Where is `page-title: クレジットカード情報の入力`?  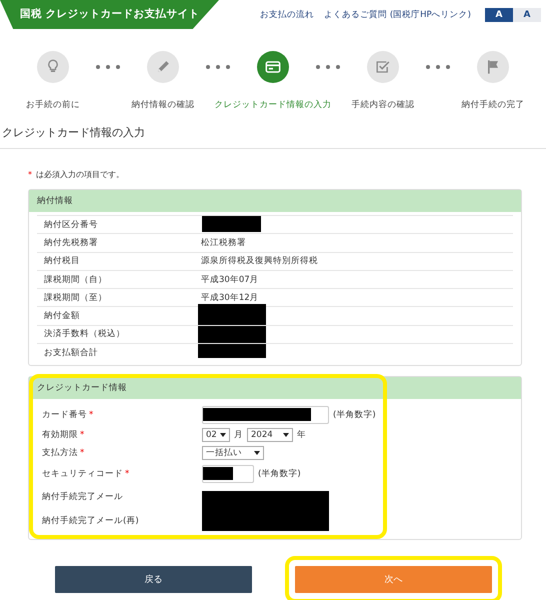
page-title: クレジットカード情報の入力 is located at coordinates (273, 136).